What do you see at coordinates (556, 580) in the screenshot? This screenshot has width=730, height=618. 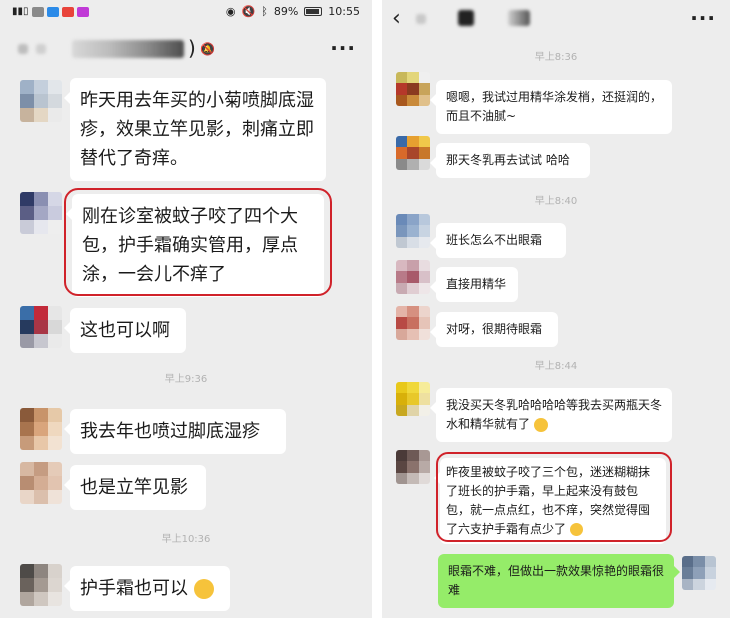 I see `message-text: 眼霜不难，但做出一款效果惊艳的眼霜很难` at bounding box center [556, 580].